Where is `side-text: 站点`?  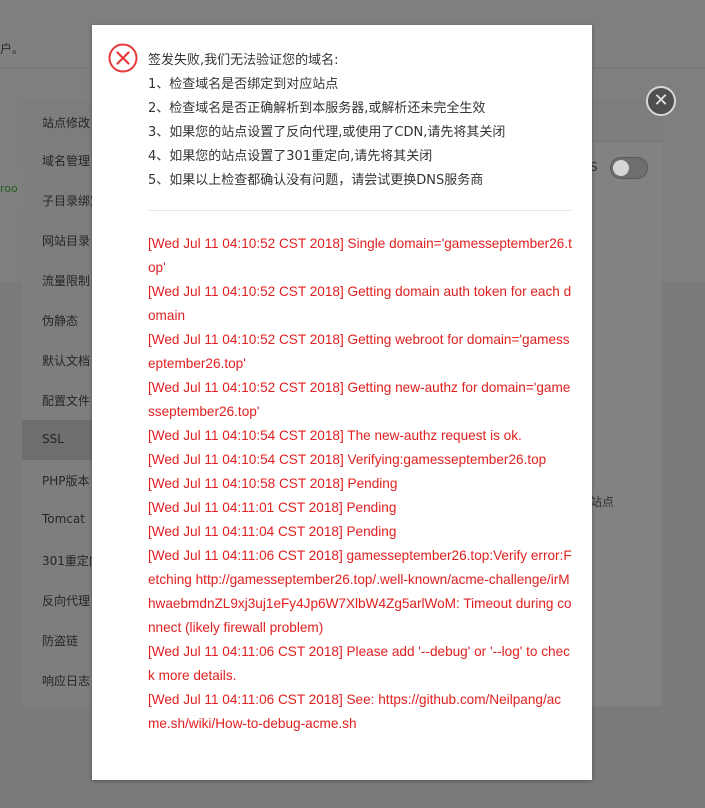
side-text: 站点 is located at coordinates (602, 502).